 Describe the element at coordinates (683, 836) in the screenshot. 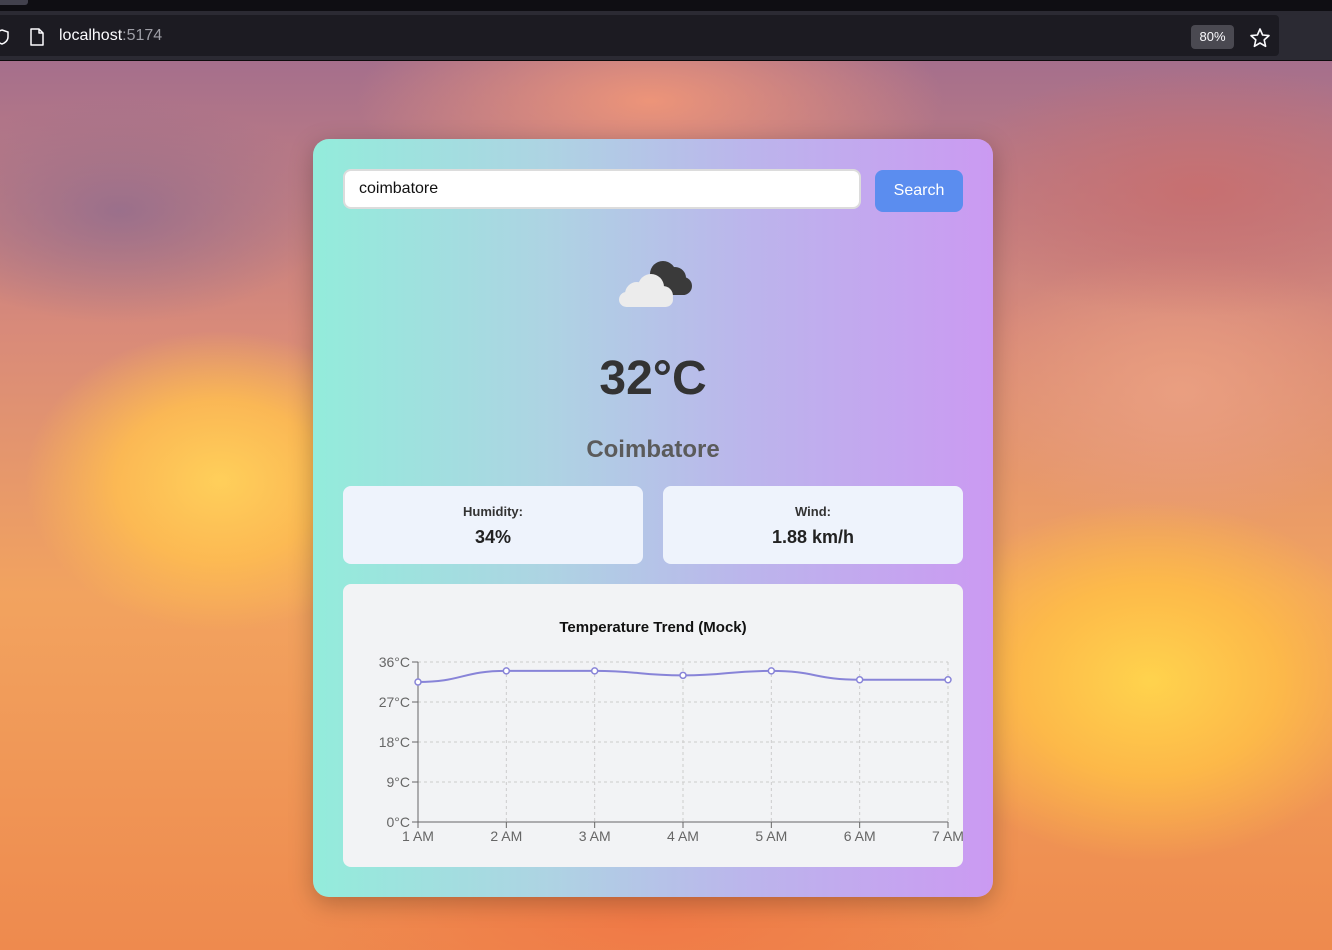

I see `x-tick-label: 4 AM` at that location.